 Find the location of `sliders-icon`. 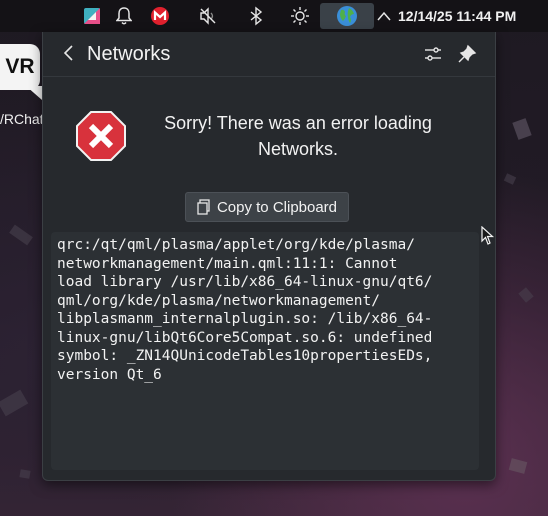

sliders-icon is located at coordinates (433, 54).